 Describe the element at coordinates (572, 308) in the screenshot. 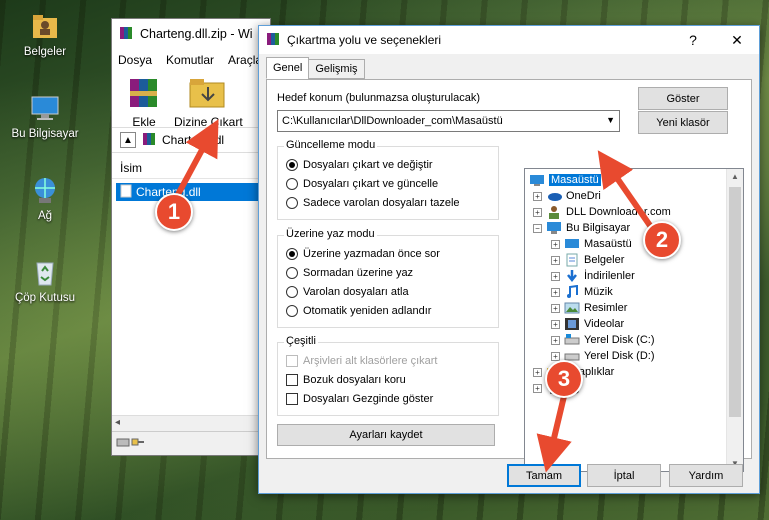

I see `pictures-icon` at that location.